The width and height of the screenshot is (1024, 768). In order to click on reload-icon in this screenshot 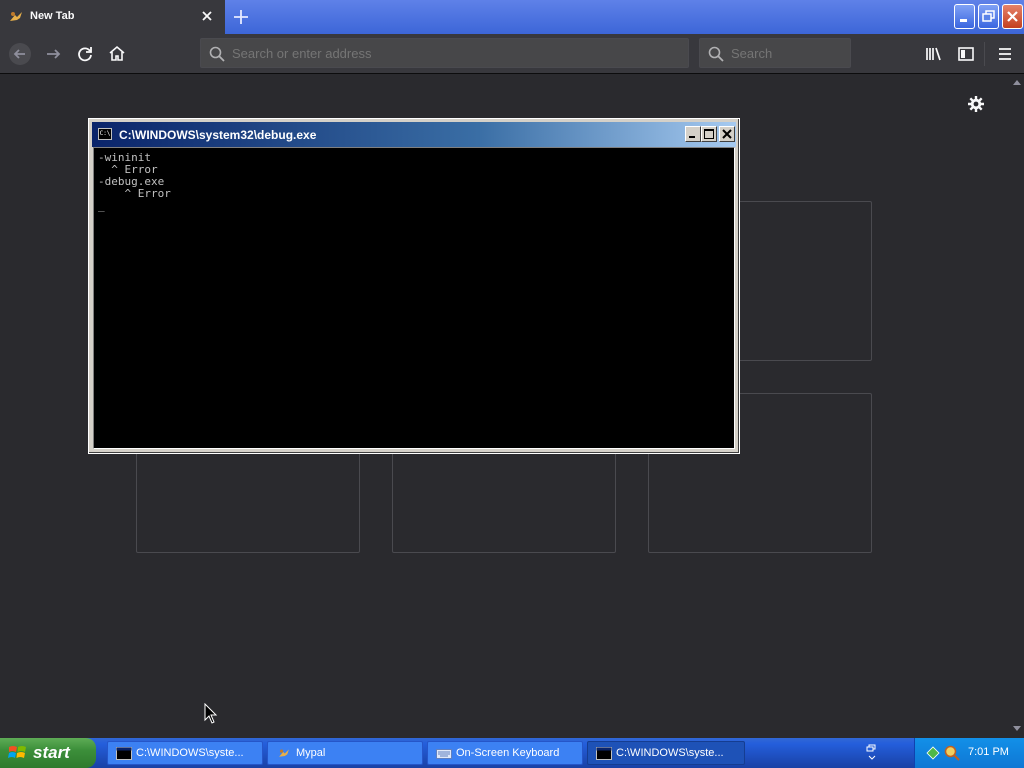, I will do `click(85, 54)`.